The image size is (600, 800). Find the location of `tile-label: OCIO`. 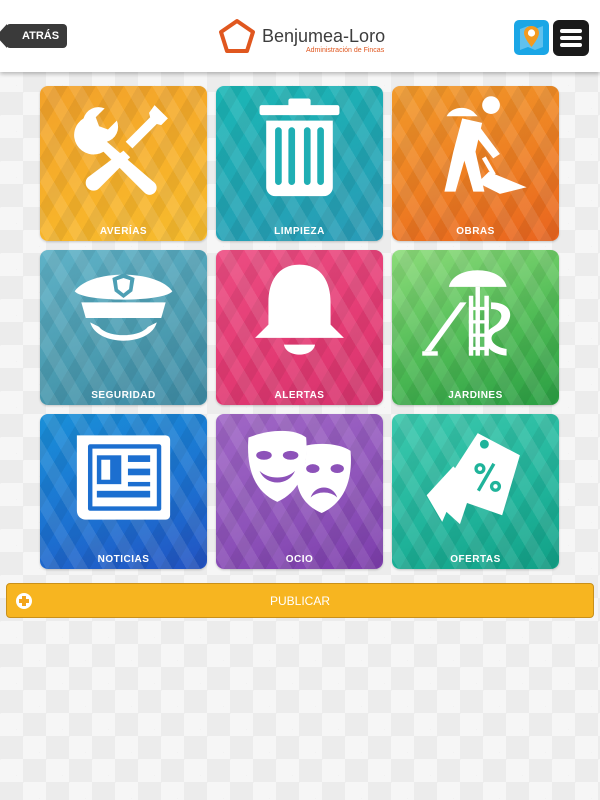

tile-label: OCIO is located at coordinates (299, 559).